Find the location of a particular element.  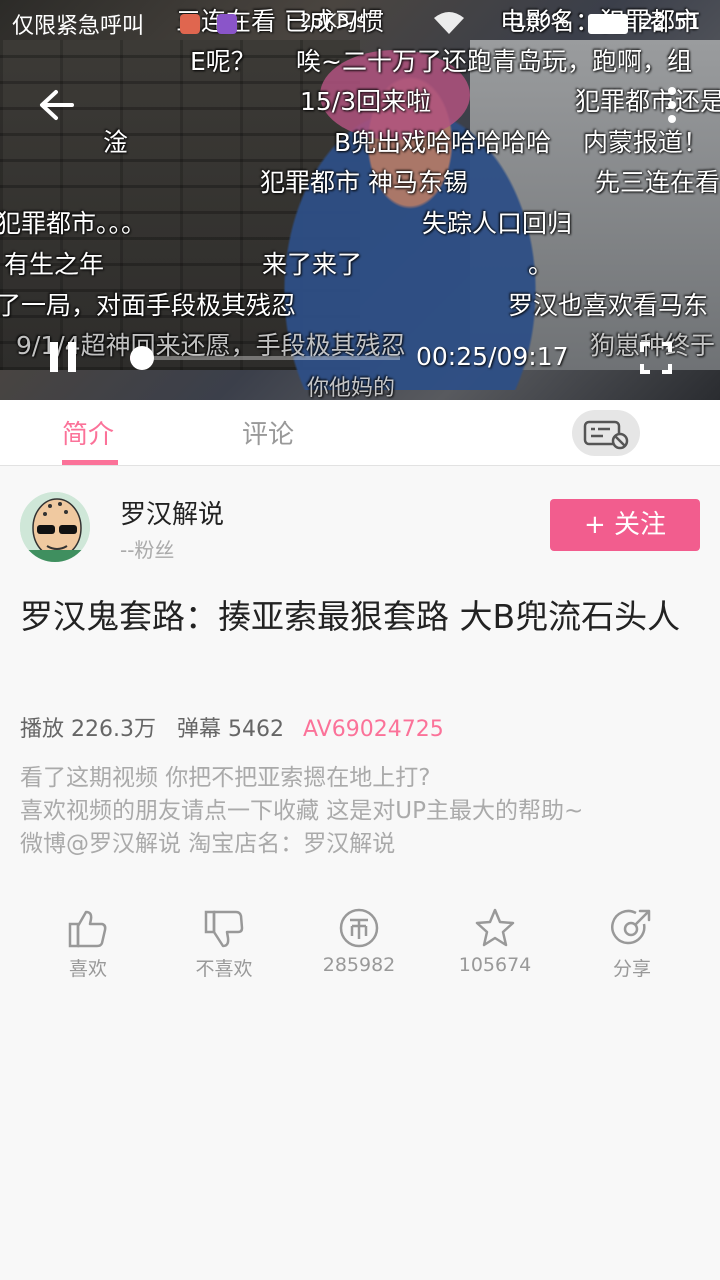

more-vertical-icon is located at coordinates (672, 91).